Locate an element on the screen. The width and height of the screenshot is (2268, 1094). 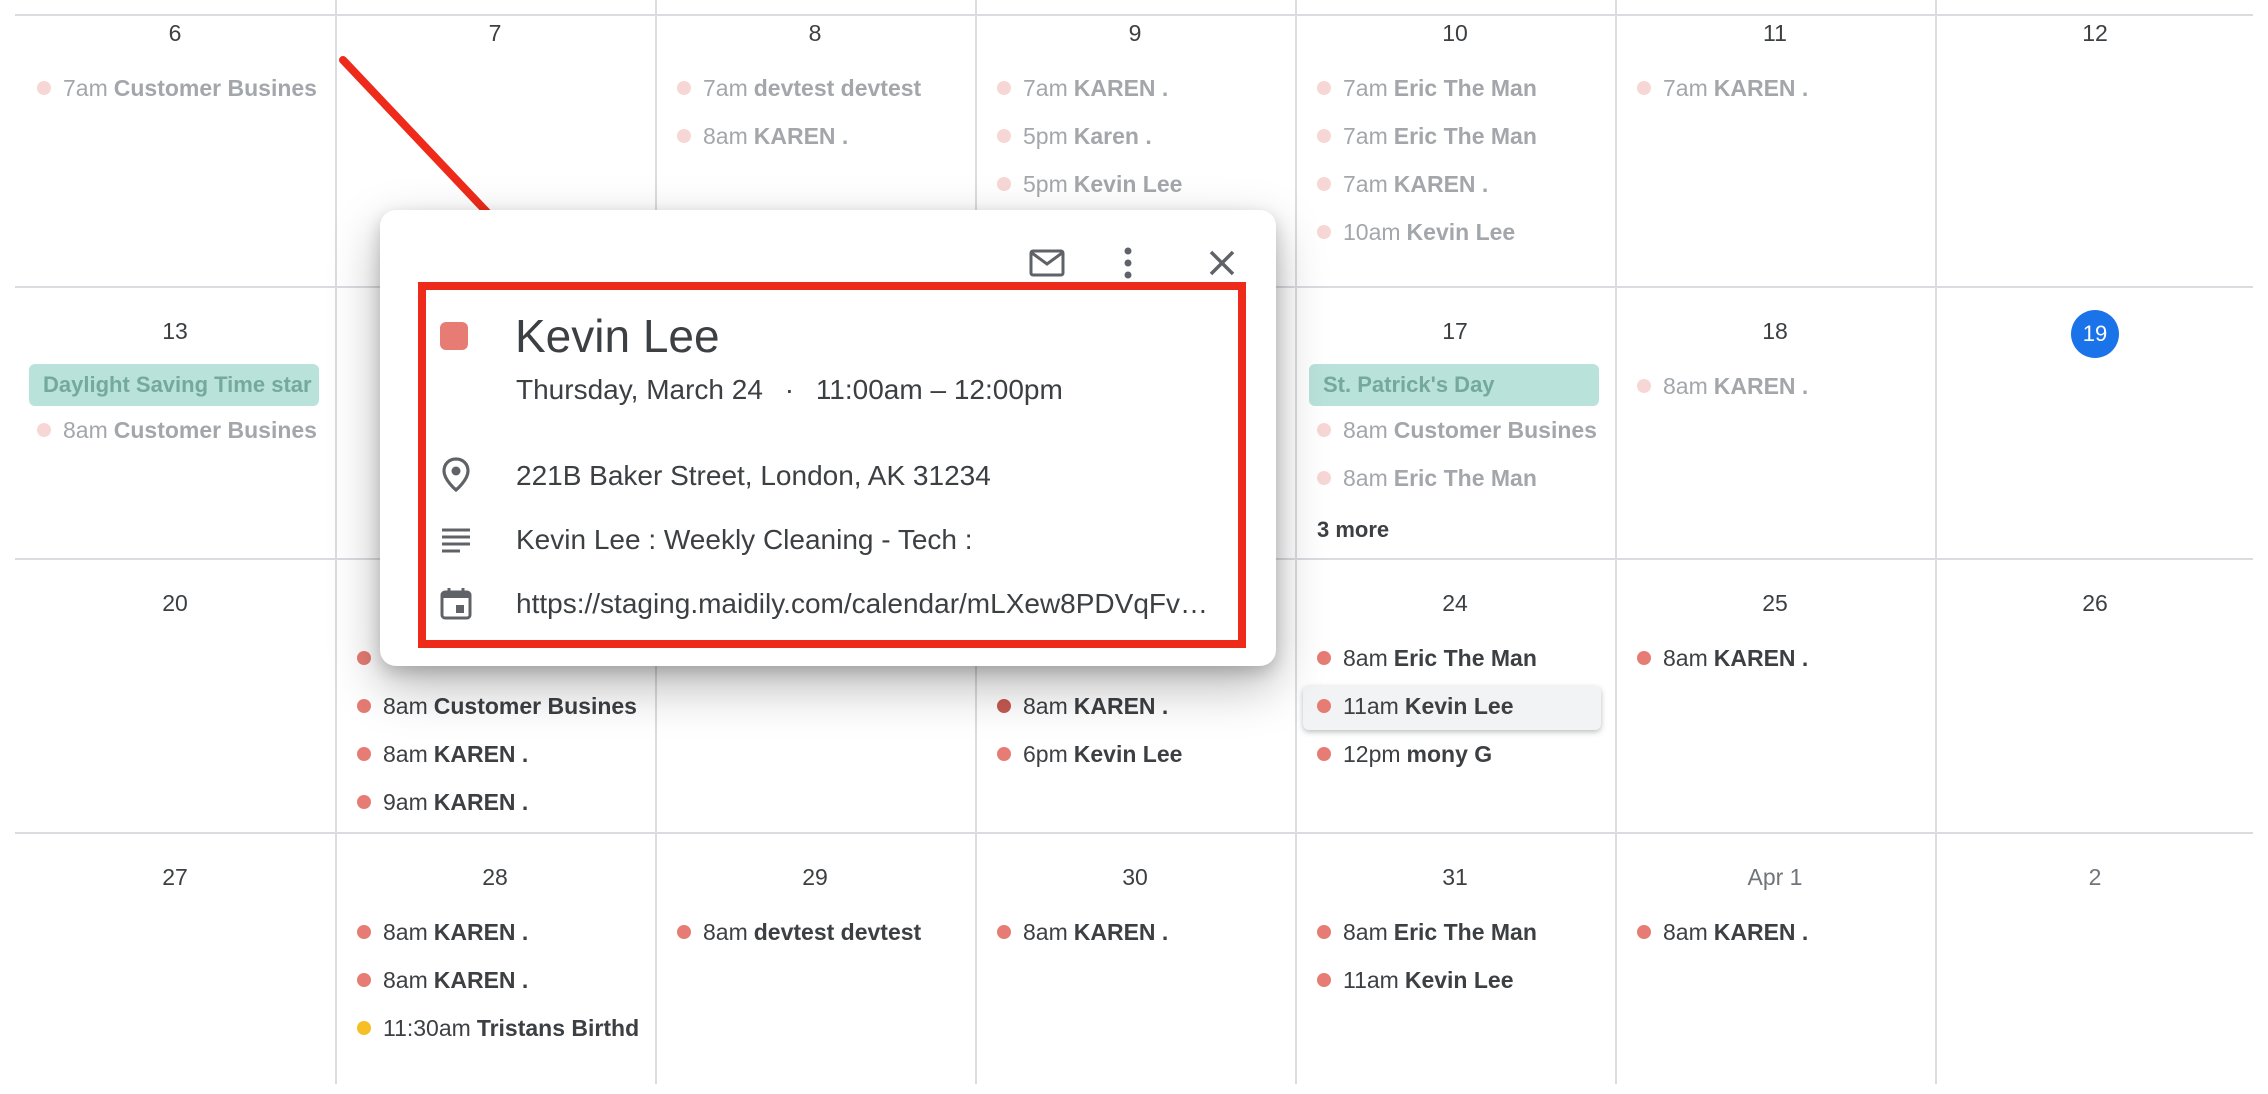
calendar-event: 8am devtest devtest is located at coordinates (815, 934).